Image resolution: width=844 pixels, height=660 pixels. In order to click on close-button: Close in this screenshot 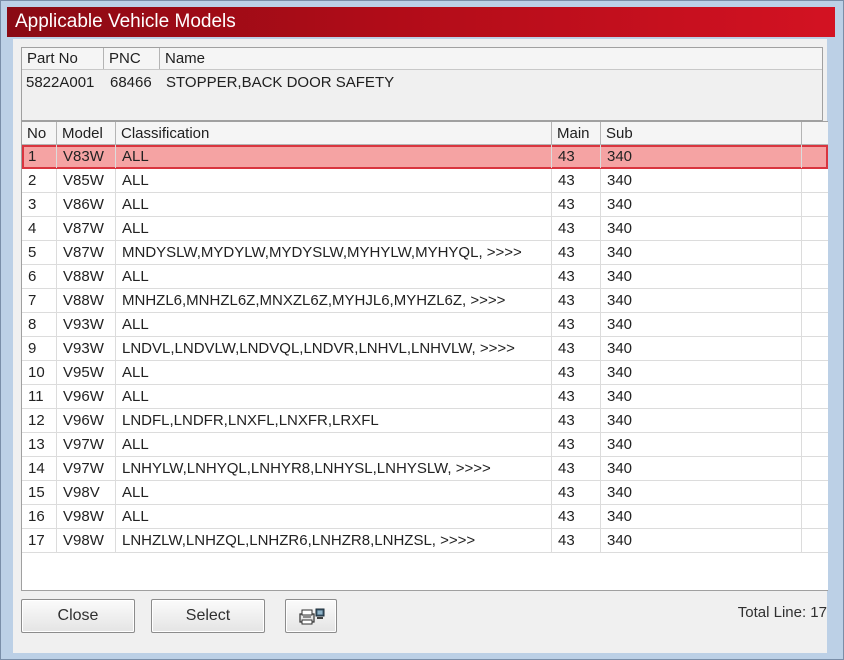, I will do `click(78, 616)`.